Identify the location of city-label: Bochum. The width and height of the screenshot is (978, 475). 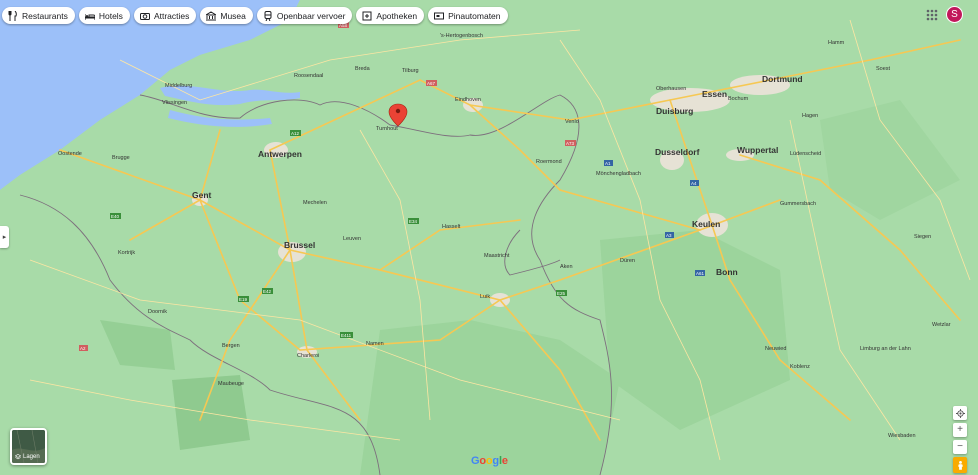
(738, 99).